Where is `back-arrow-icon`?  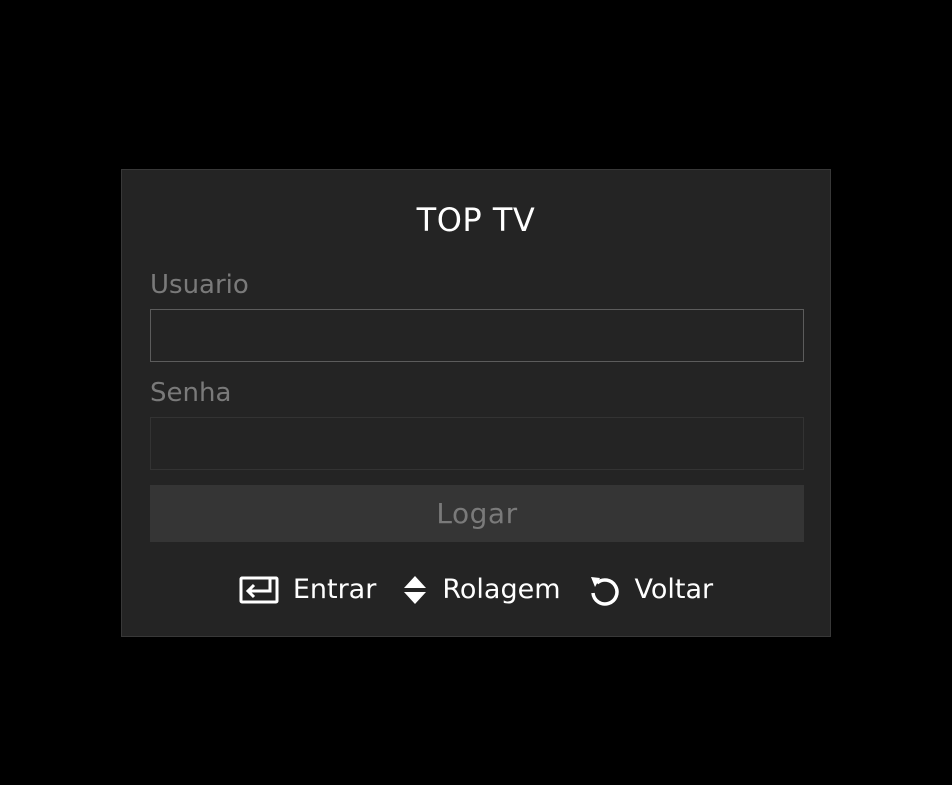 back-arrow-icon is located at coordinates (604, 590).